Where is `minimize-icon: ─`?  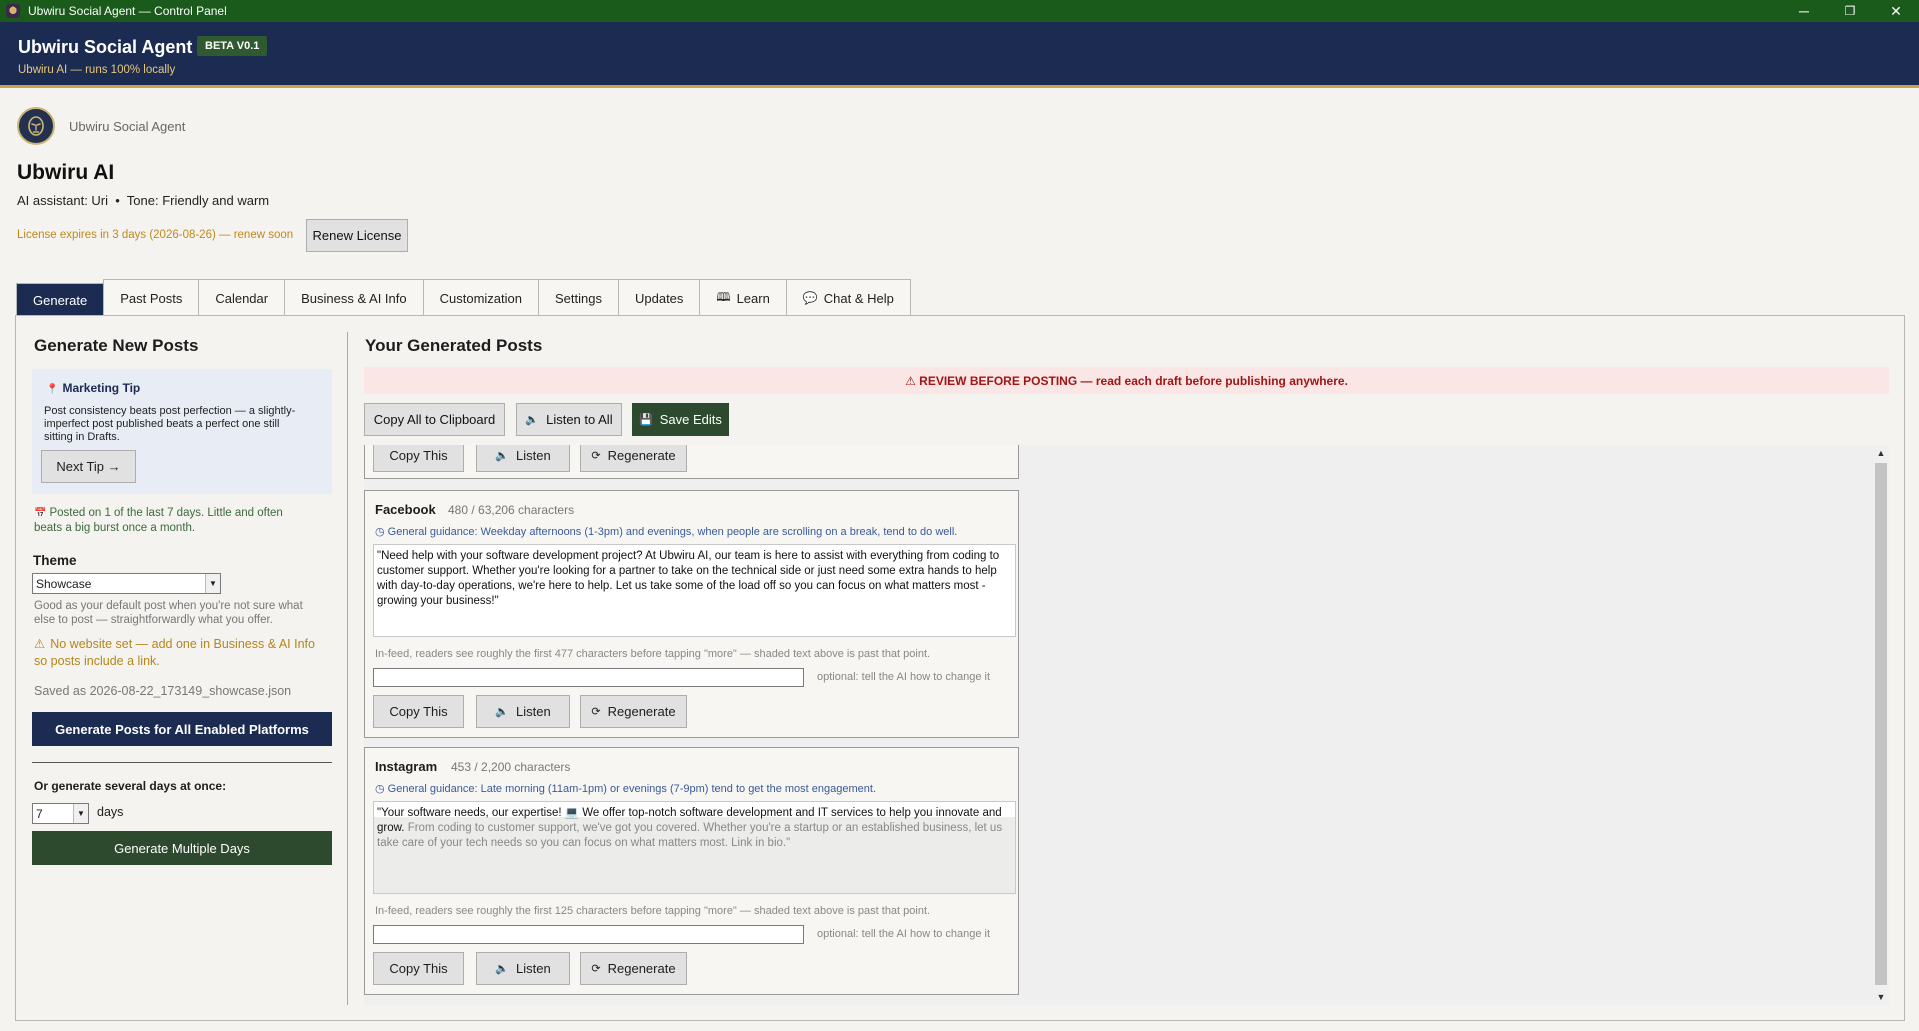 minimize-icon: ─ is located at coordinates (1804, 11).